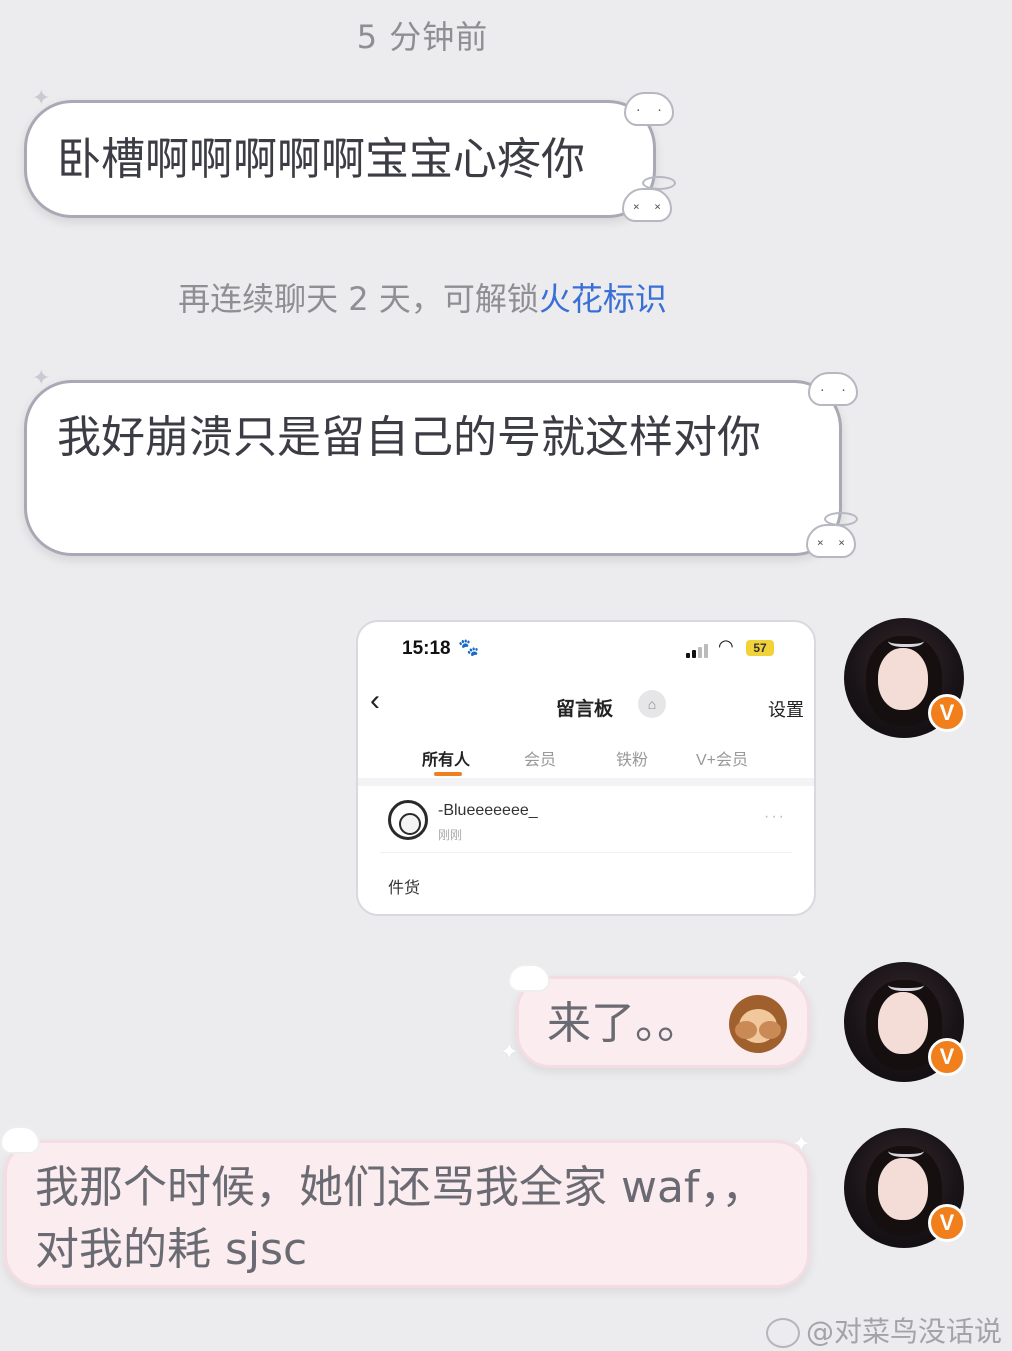 Image resolution: width=1012 pixels, height=1351 pixels. I want to click on message-text: 我好崩溃只是留自己的号就这样对你, so click(409, 437).